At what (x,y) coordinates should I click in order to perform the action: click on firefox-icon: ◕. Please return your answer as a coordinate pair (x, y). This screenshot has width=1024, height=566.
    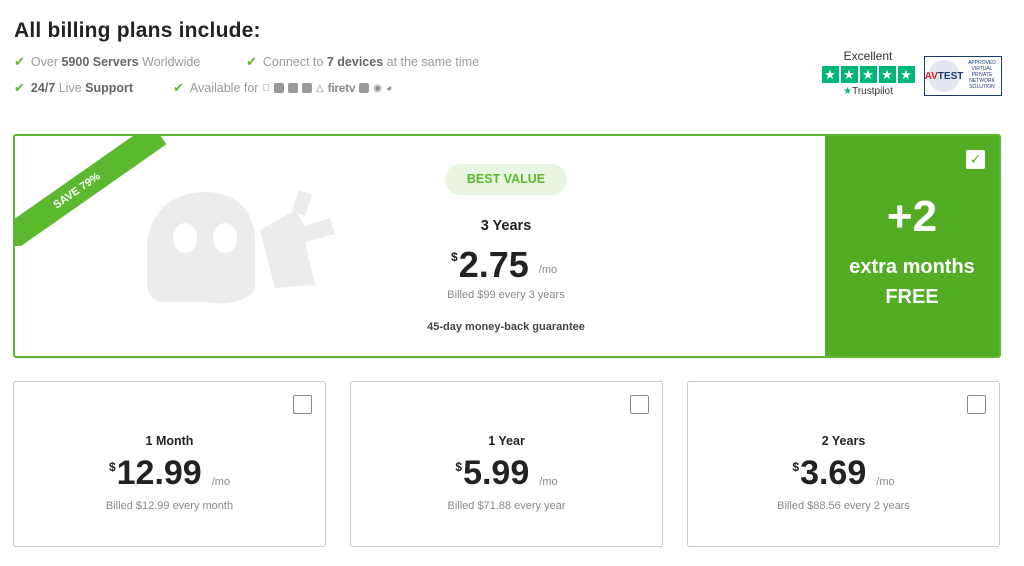
    Looking at the image, I should click on (389, 88).